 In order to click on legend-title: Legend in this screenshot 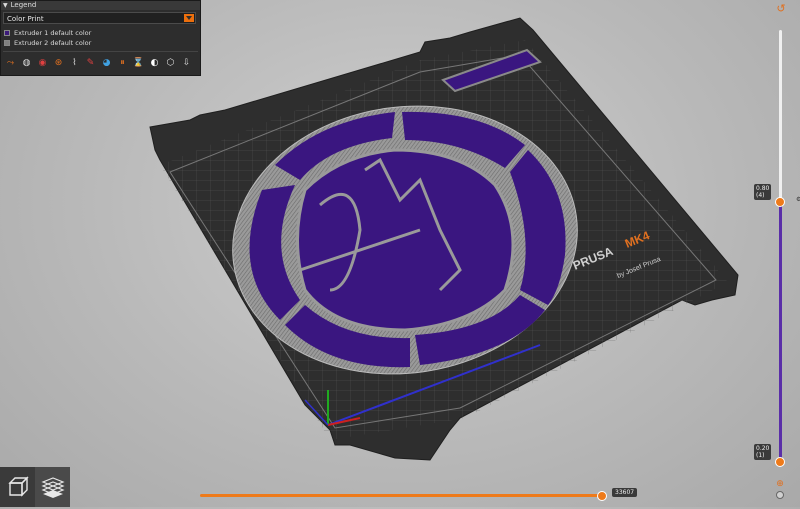, I will do `click(23, 5)`.